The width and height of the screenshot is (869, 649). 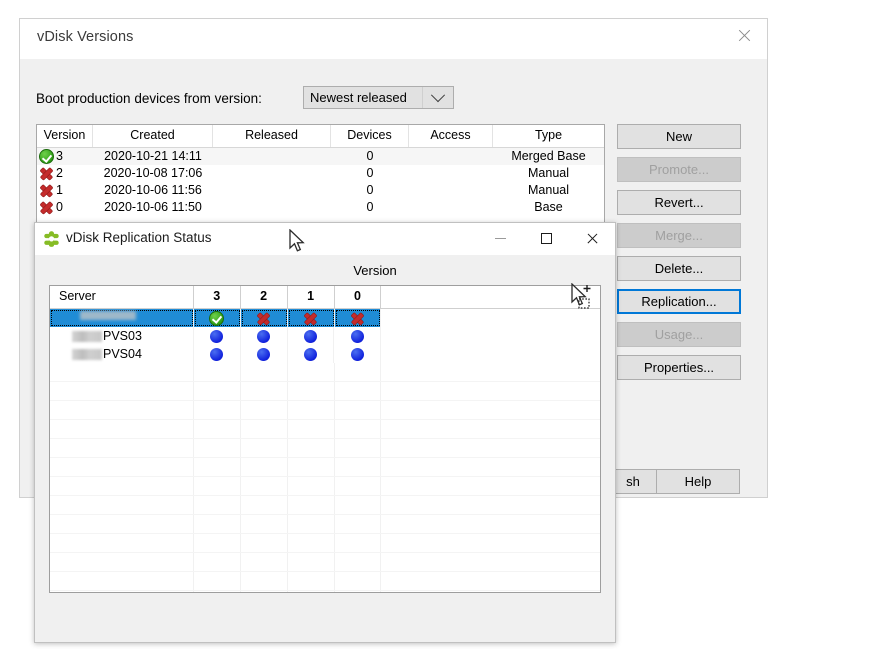 I want to click on replication-close-button, so click(x=592, y=238).